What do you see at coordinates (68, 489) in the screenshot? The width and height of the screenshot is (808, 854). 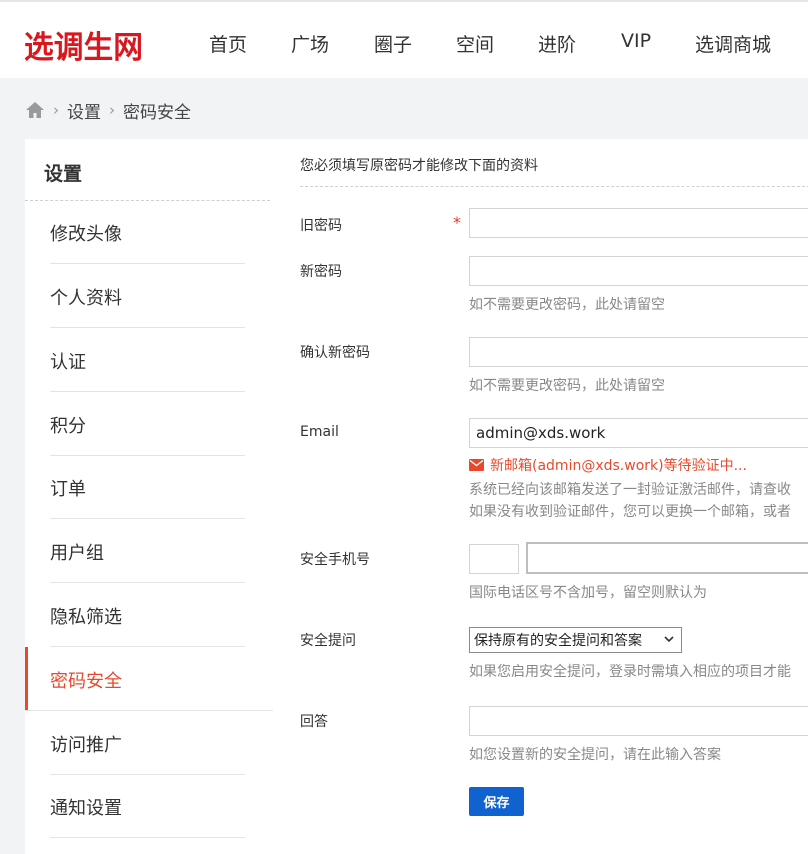 I see `sidebar-item-label: 订单` at bounding box center [68, 489].